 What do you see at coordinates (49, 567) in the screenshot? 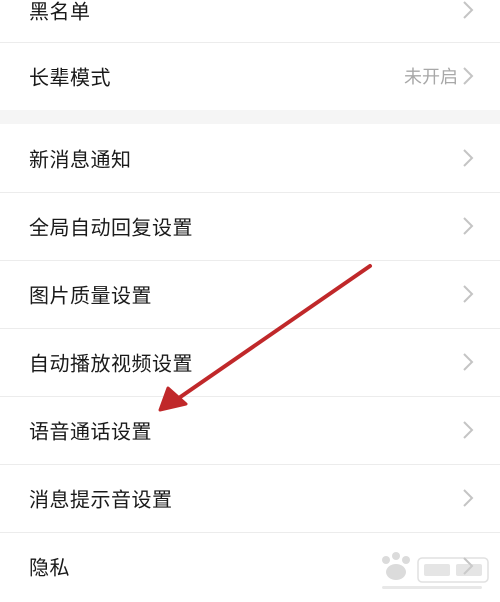
I see `settings-item-label: 隐私` at bounding box center [49, 567].